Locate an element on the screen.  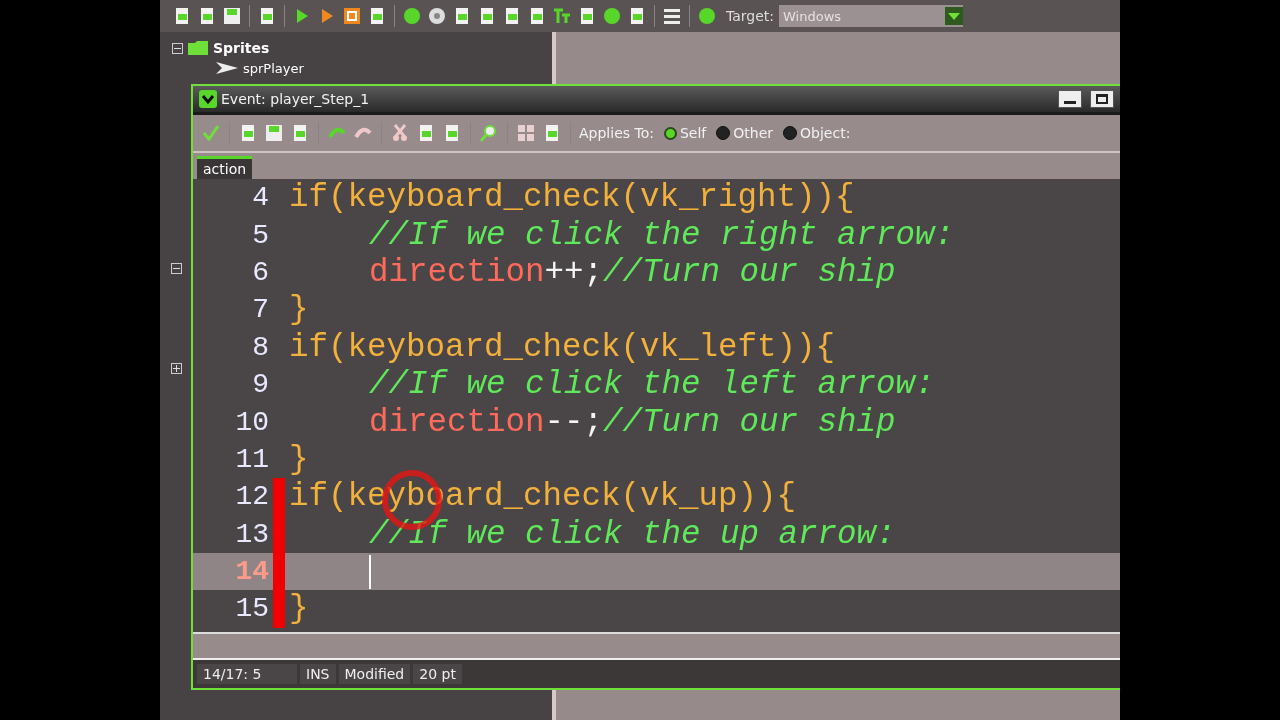
line-number: 10 is located at coordinates (252, 422).